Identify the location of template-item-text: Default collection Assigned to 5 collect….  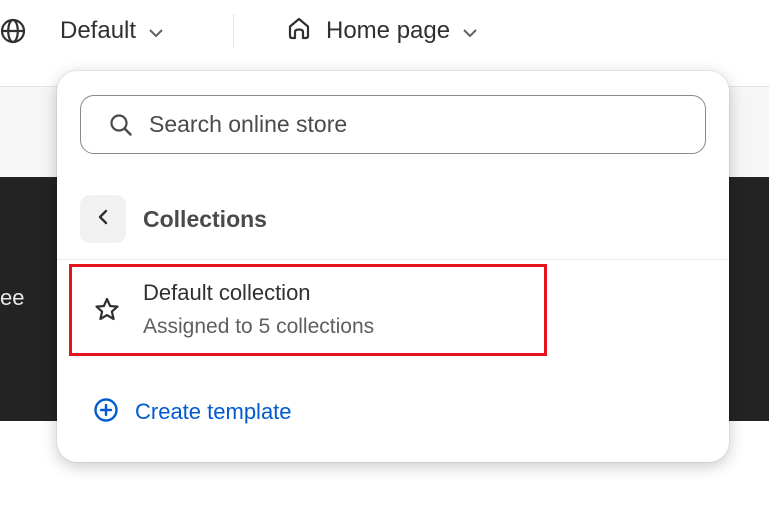
(258, 310).